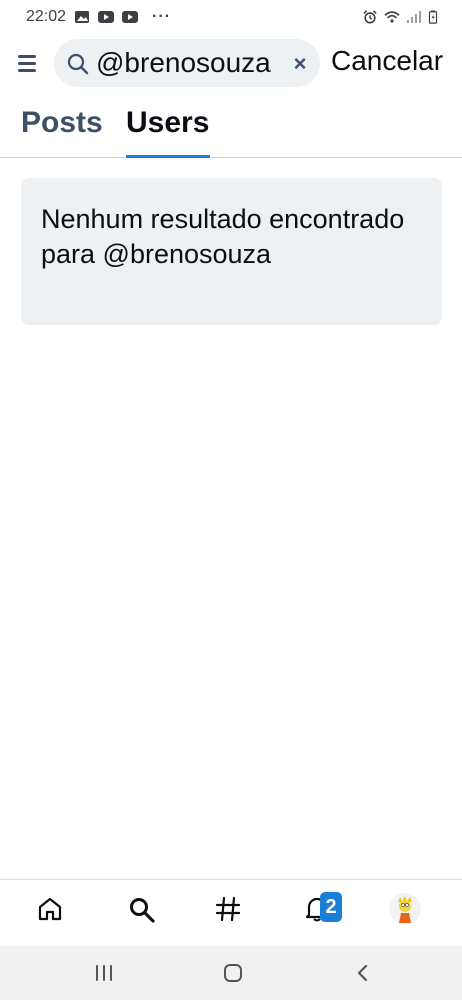 The image size is (462, 1000). Describe the element at coordinates (231, 125) in the screenshot. I see `search-tabs: Posts Users` at that location.